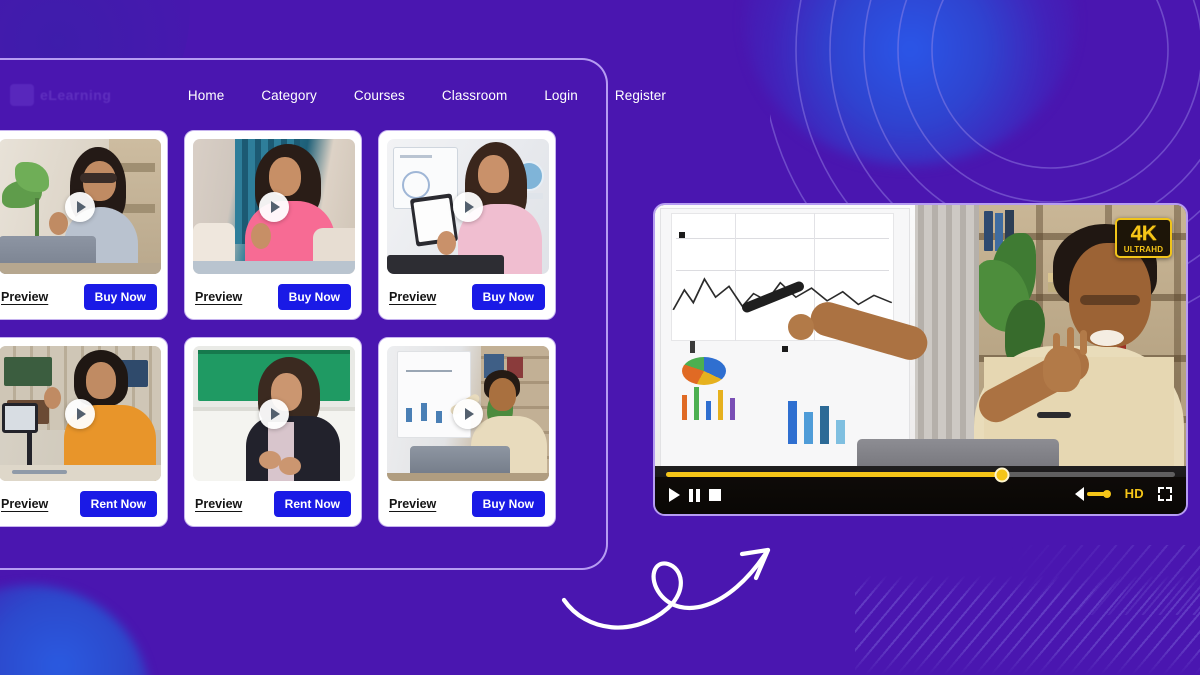 This screenshot has width=1200, height=675. What do you see at coordinates (1165, 493) in the screenshot?
I see `fullscreen-icon` at bounding box center [1165, 493].